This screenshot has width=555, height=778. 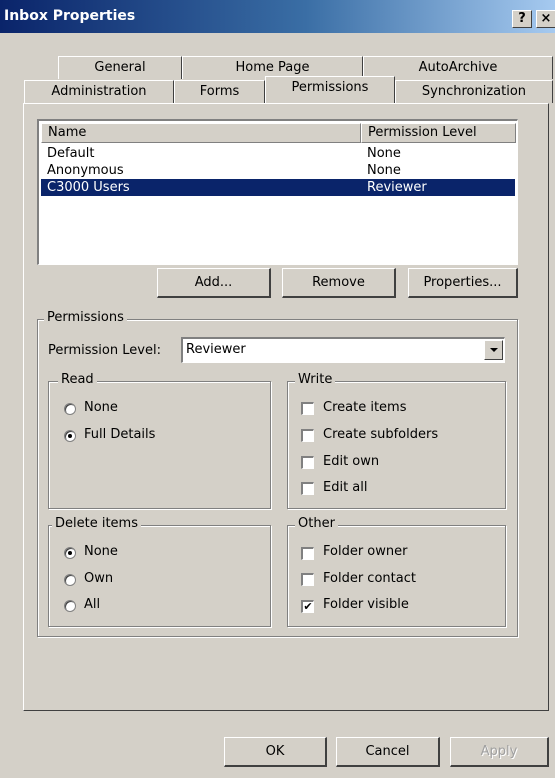 I want to click on edit-own-label: Edit own, so click(x=351, y=461).